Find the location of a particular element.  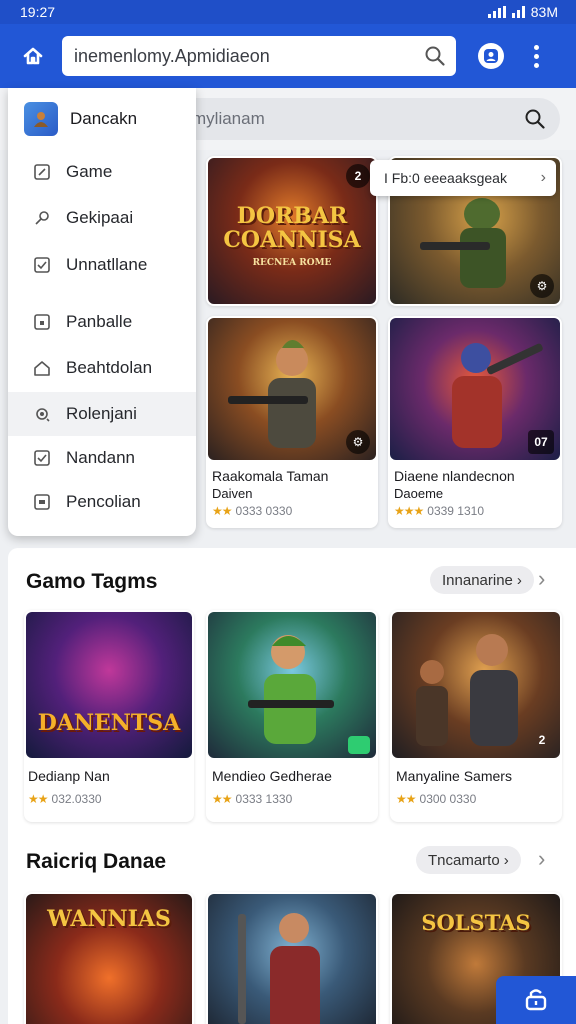

drawer-item-label: Gekipaai is located at coordinates (100, 217).